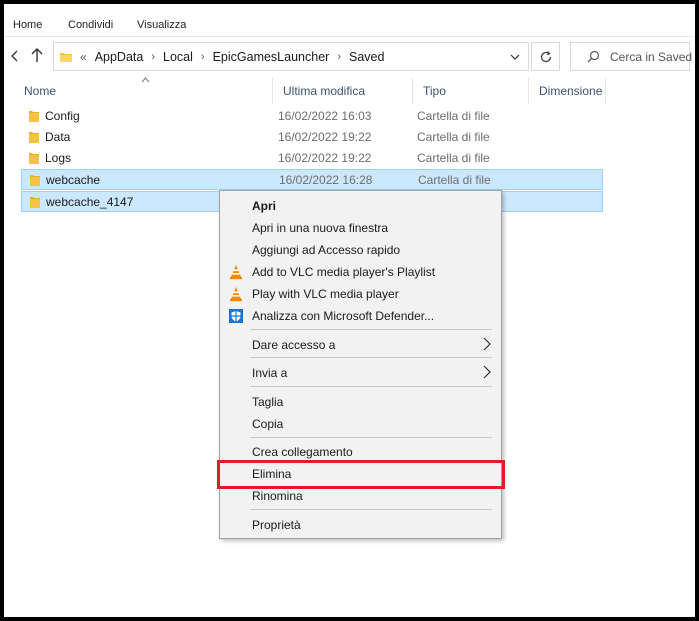  I want to click on menu-item-label: Apri in una nuova finestra, so click(320, 228).